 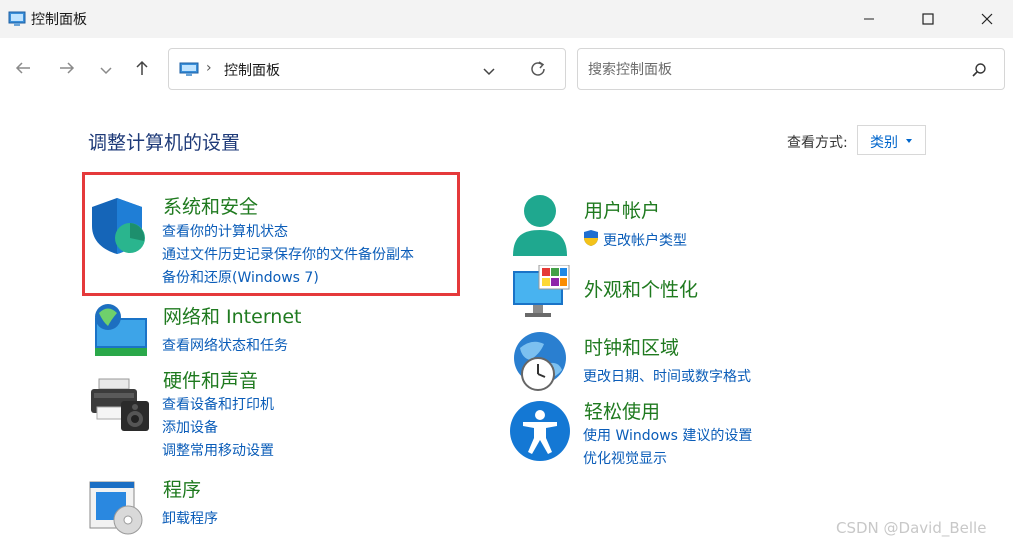 What do you see at coordinates (164, 143) in the screenshot?
I see `page-title: 调整计算机的设置` at bounding box center [164, 143].